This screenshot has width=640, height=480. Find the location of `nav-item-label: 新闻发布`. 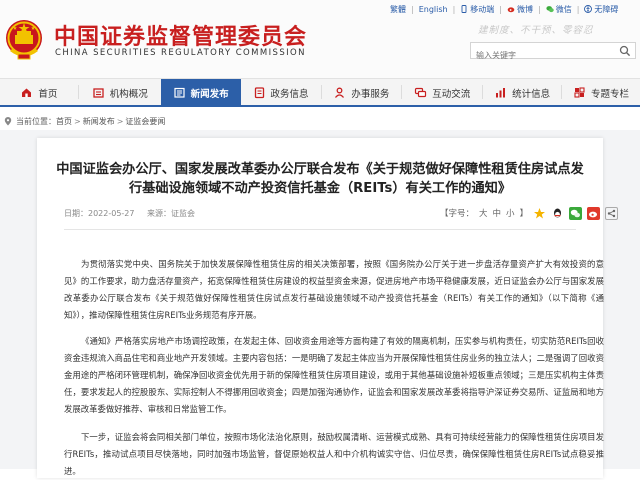

nav-item-label: 新闻发布 is located at coordinates (209, 94).